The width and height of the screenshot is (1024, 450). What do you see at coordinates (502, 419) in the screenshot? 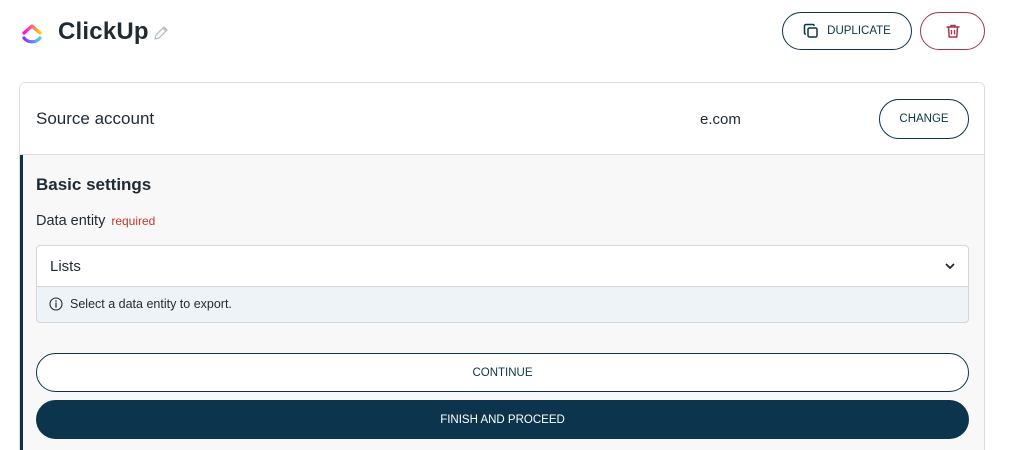
I see `finish-and-proceed-button: FINISH AND PROCEED` at bounding box center [502, 419].